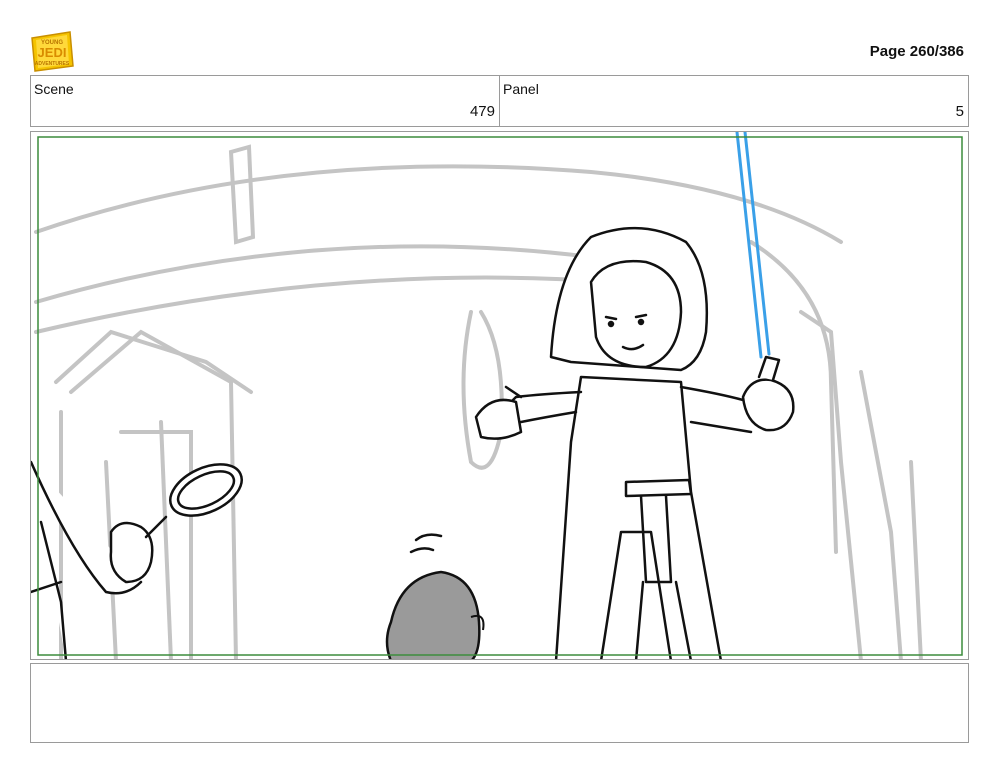  Describe the element at coordinates (959, 111) in the screenshot. I see `panel-value: 5` at that location.